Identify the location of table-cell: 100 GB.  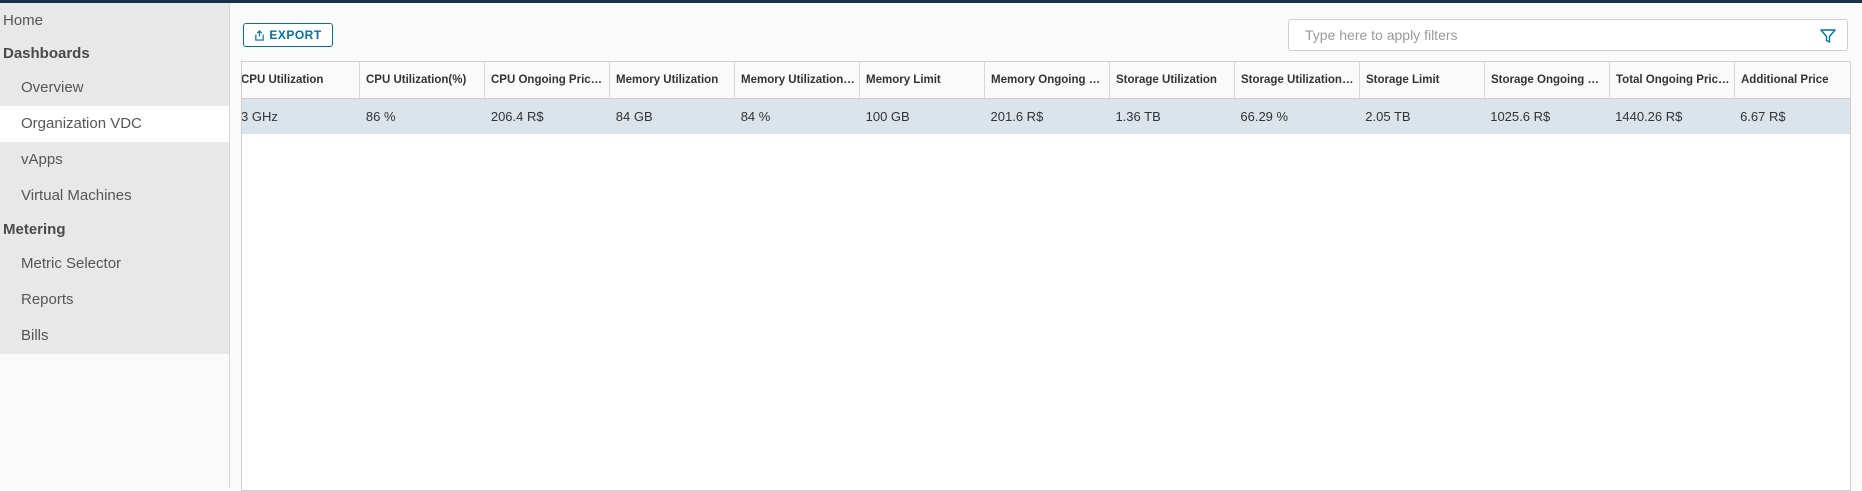
(887, 116).